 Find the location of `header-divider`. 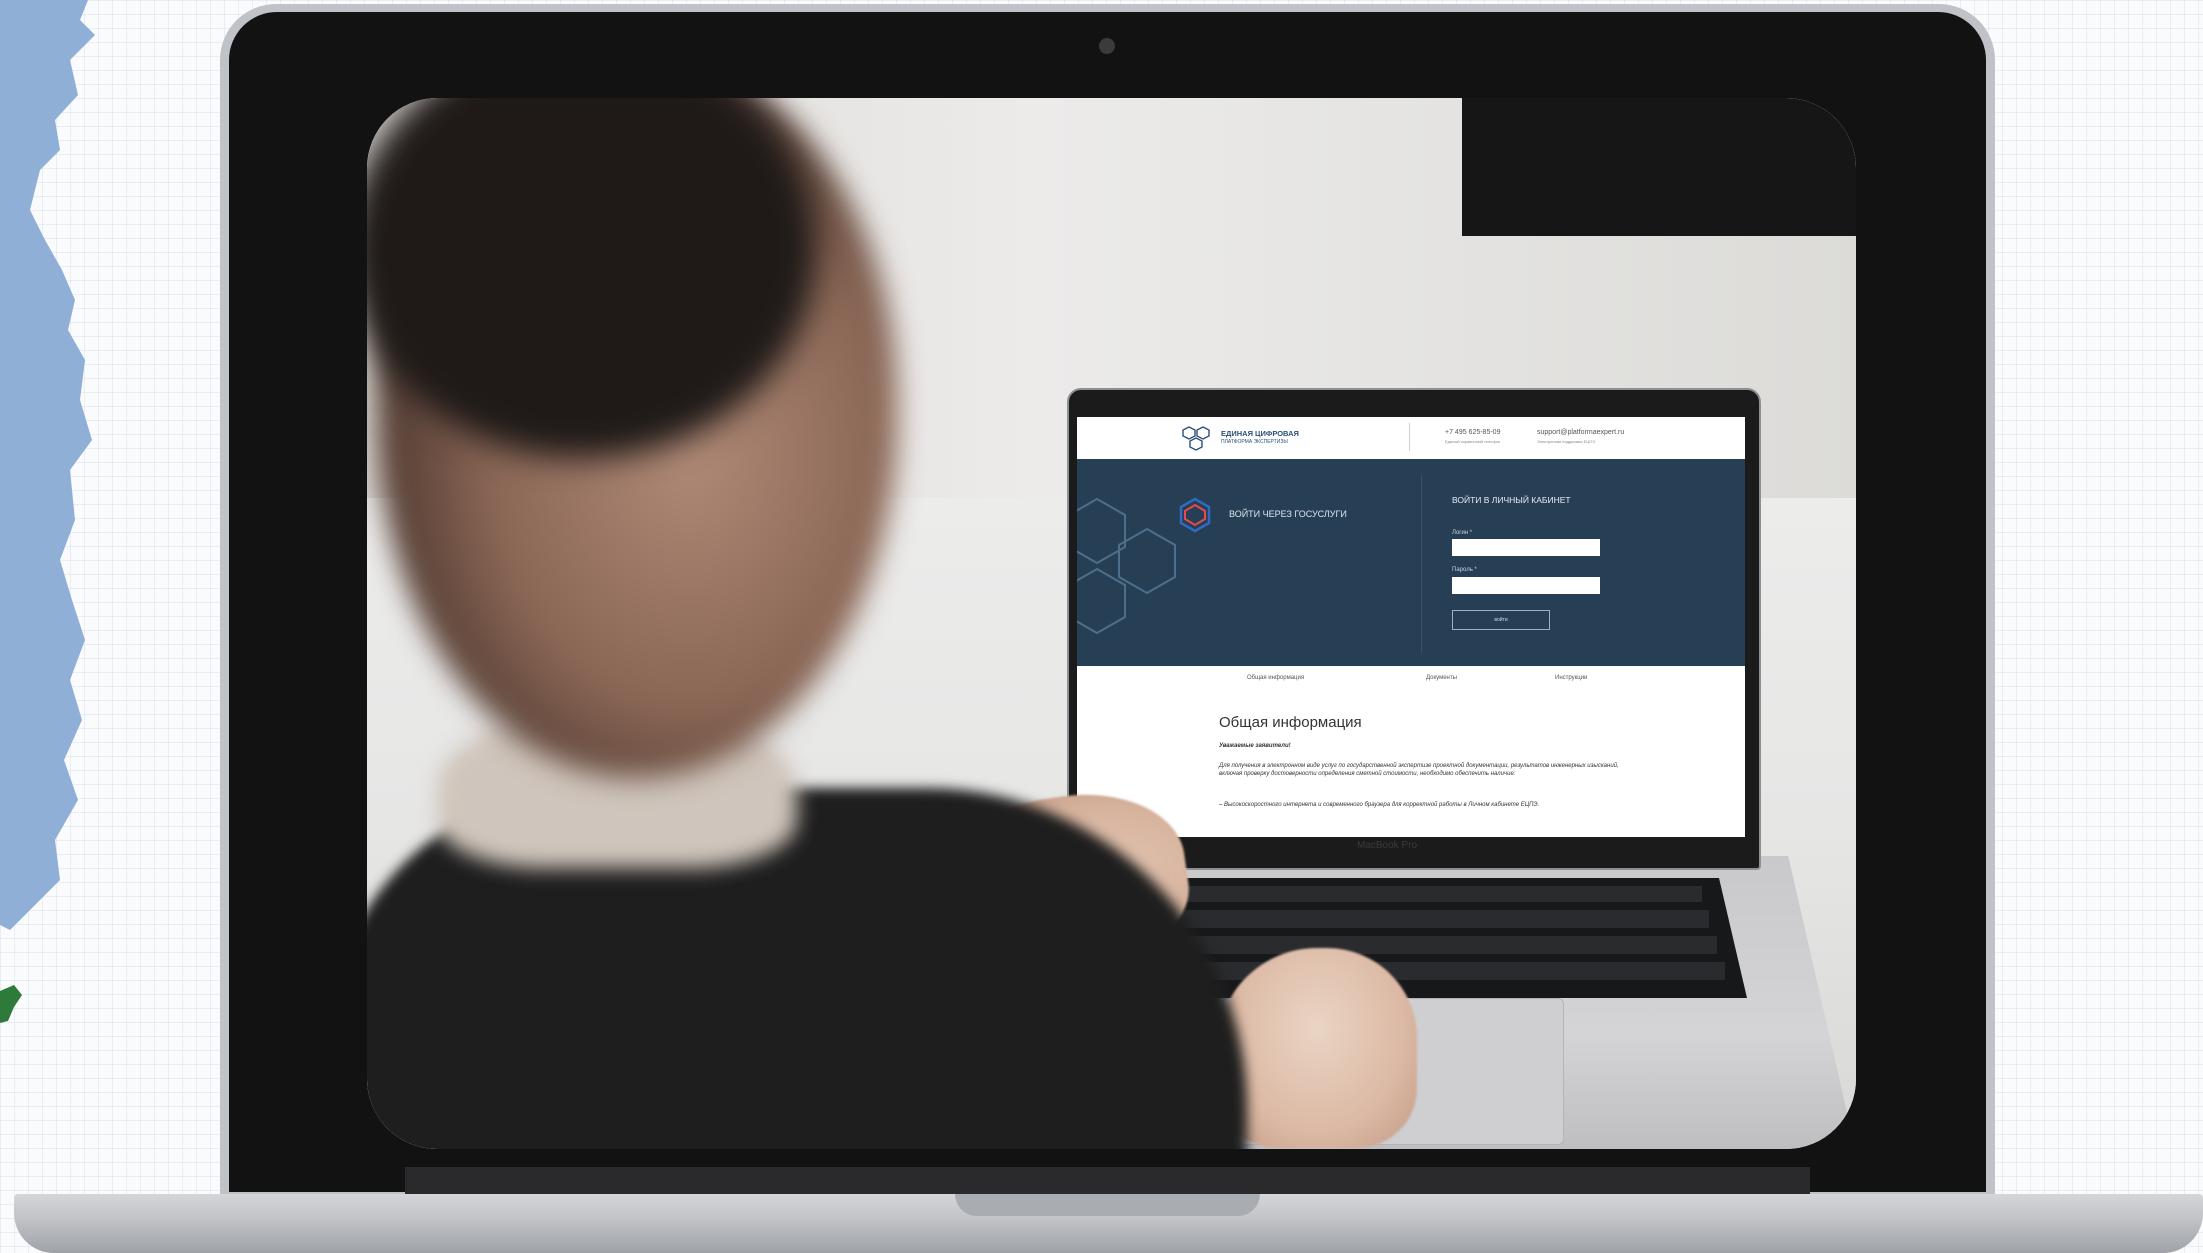

header-divider is located at coordinates (1409, 437).